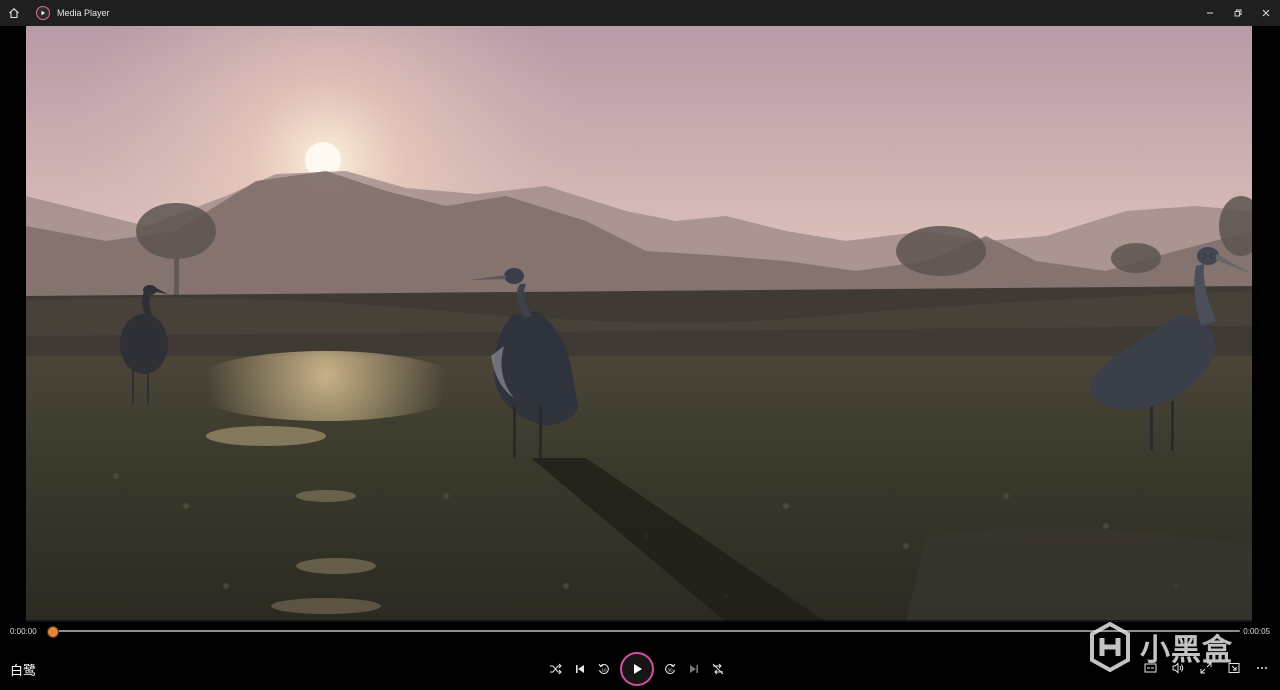 The height and width of the screenshot is (690, 1280). I want to click on seek-bar, so click(643, 632).